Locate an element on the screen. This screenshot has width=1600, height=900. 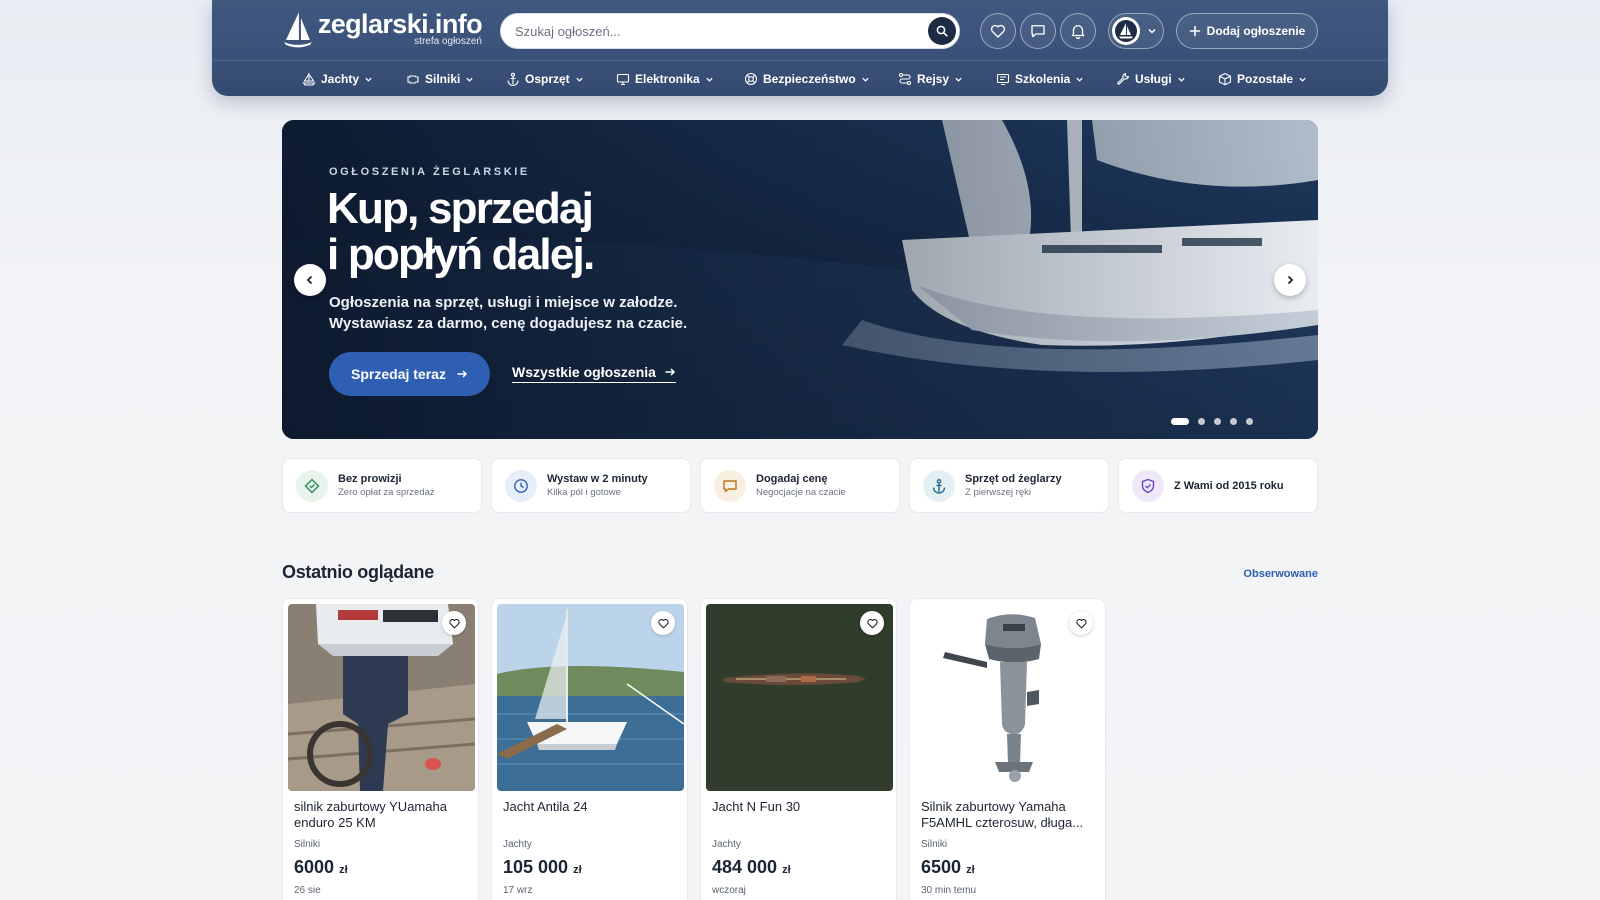
feature-card: Bez prowizji Zero opłat za sprzedaż is located at coordinates (382, 485).